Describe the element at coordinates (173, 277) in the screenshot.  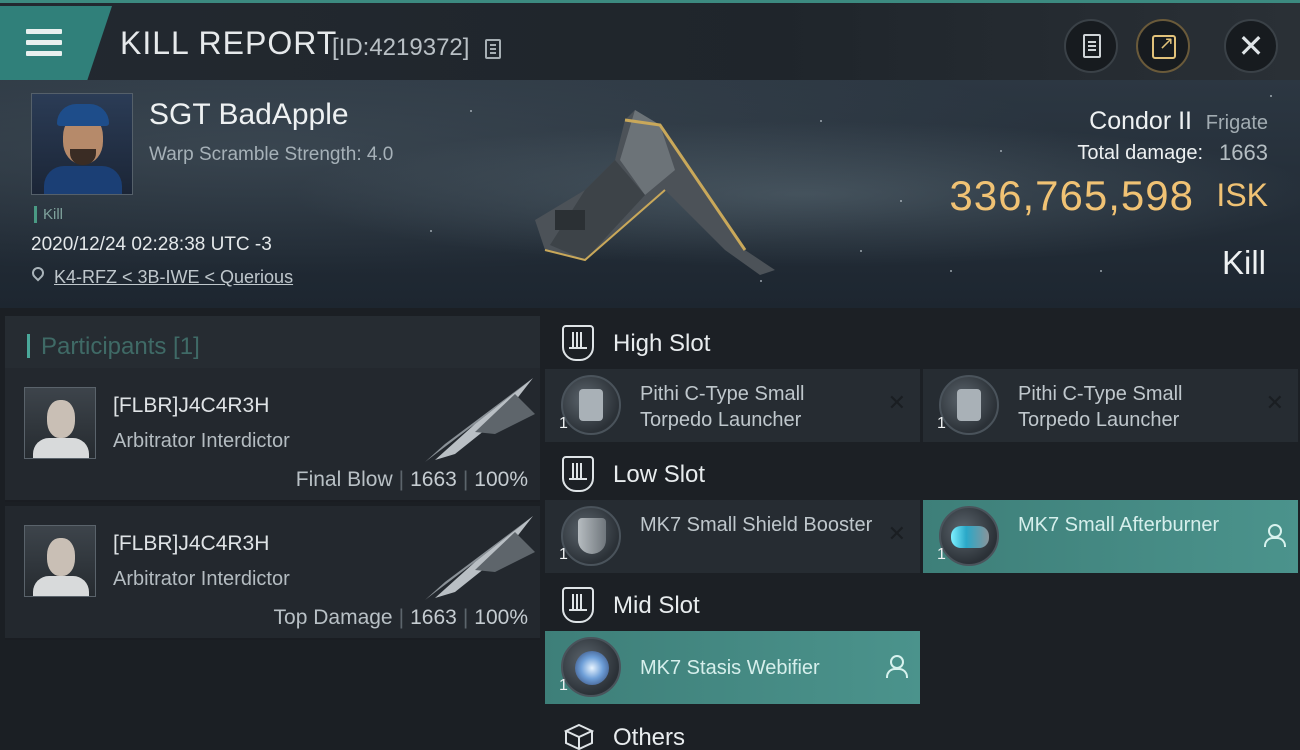
I see `kill-location-link: K4-RFZ < 3B-IWE < Querious` at that location.